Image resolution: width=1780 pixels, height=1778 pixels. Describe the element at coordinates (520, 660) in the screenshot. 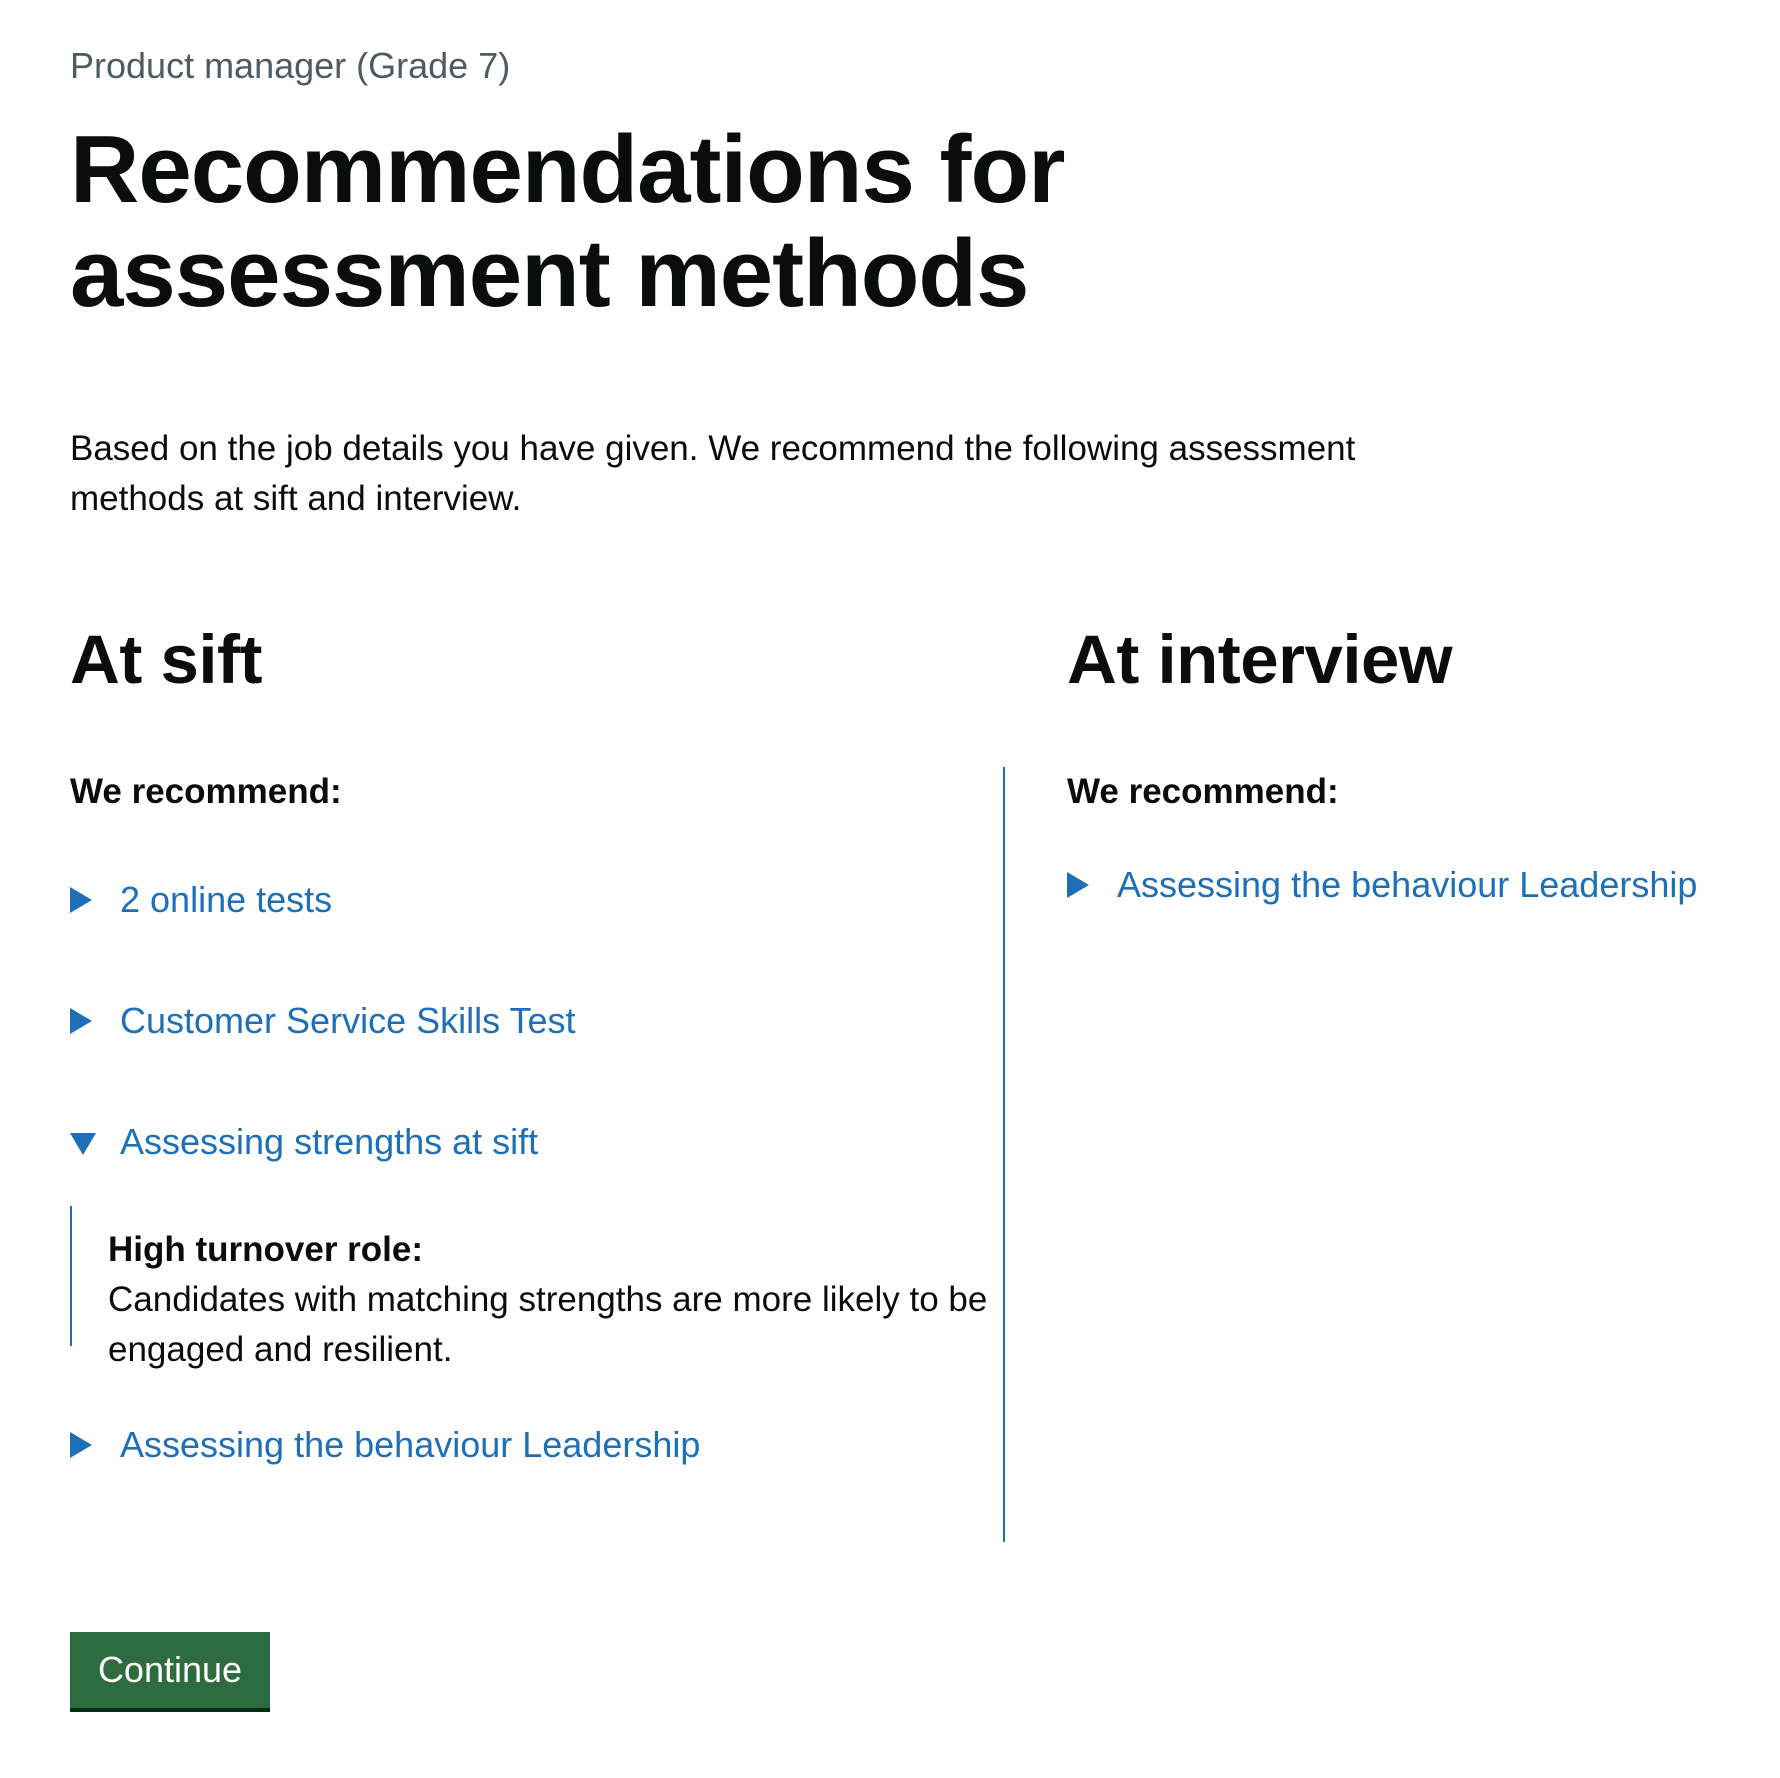

I see `sift-column: At sift We recommend:` at that location.